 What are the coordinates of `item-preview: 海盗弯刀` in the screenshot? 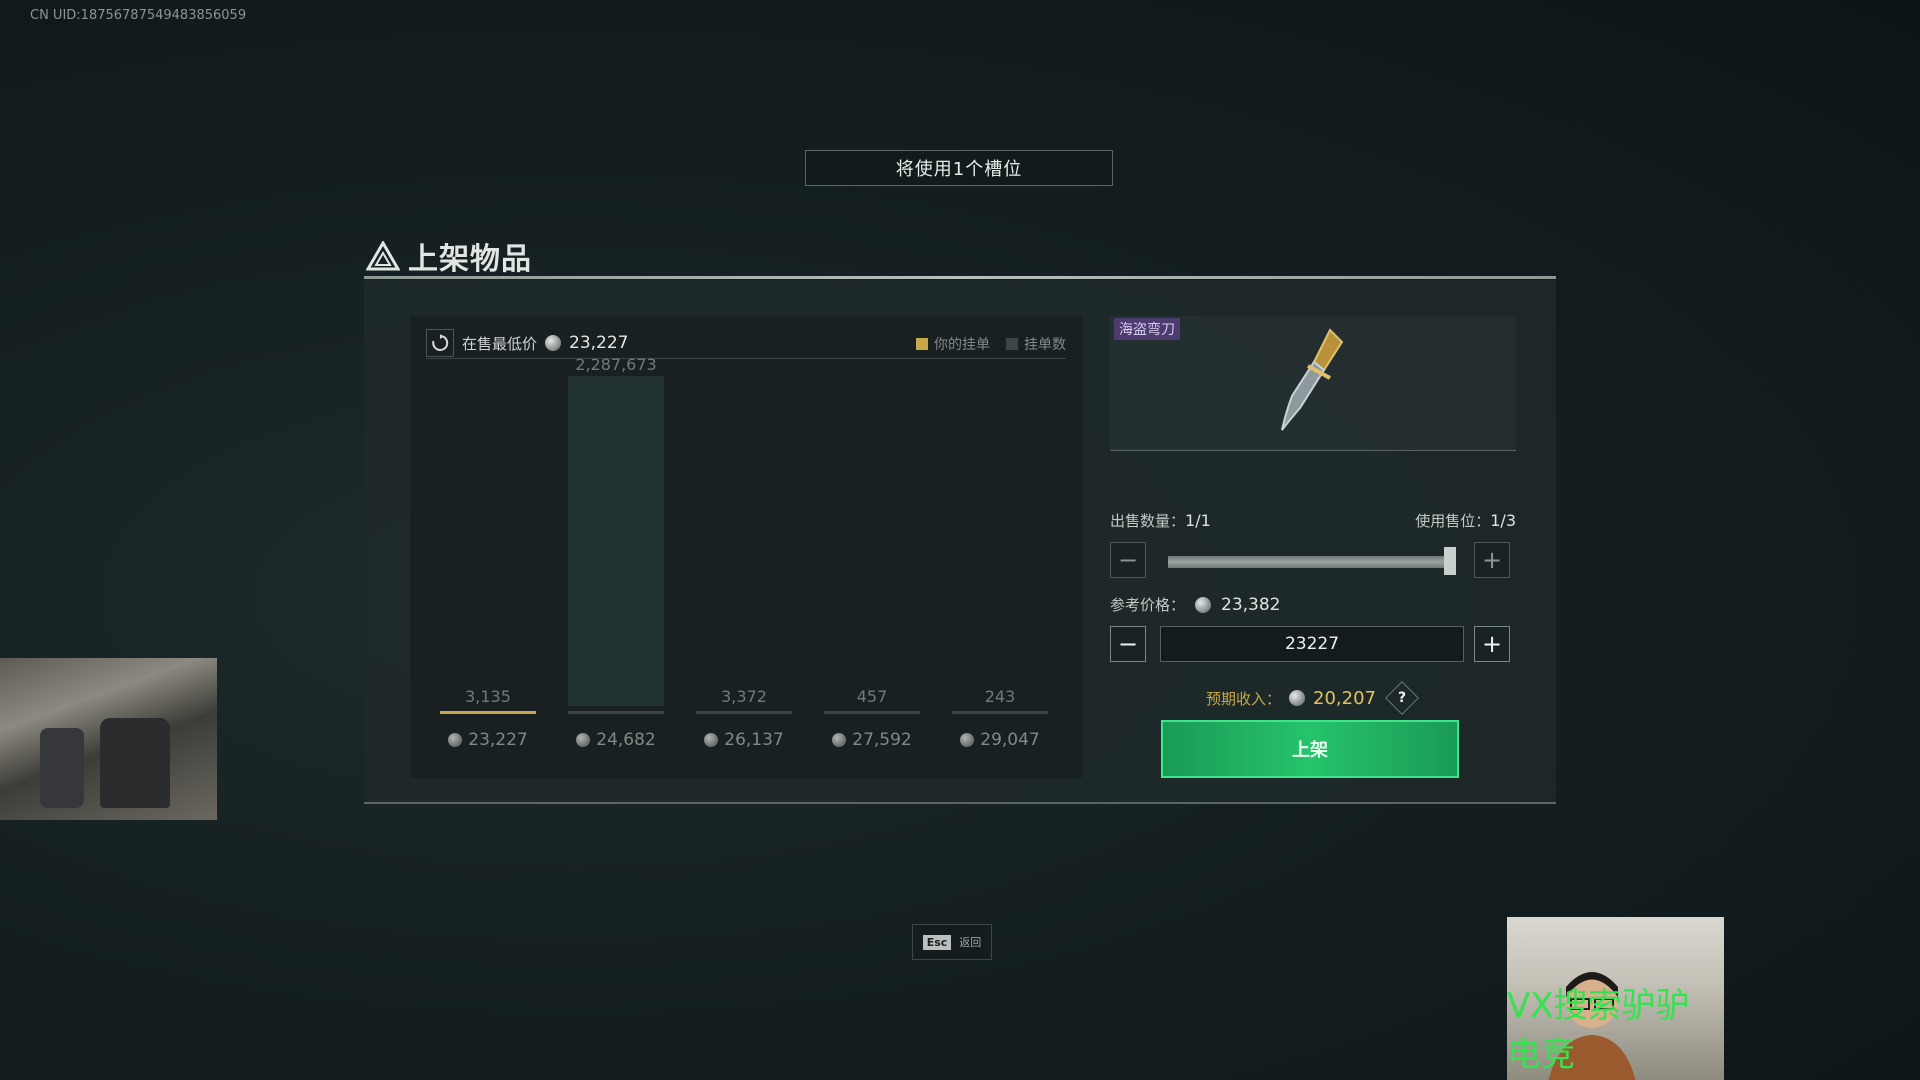 It's located at (1313, 383).